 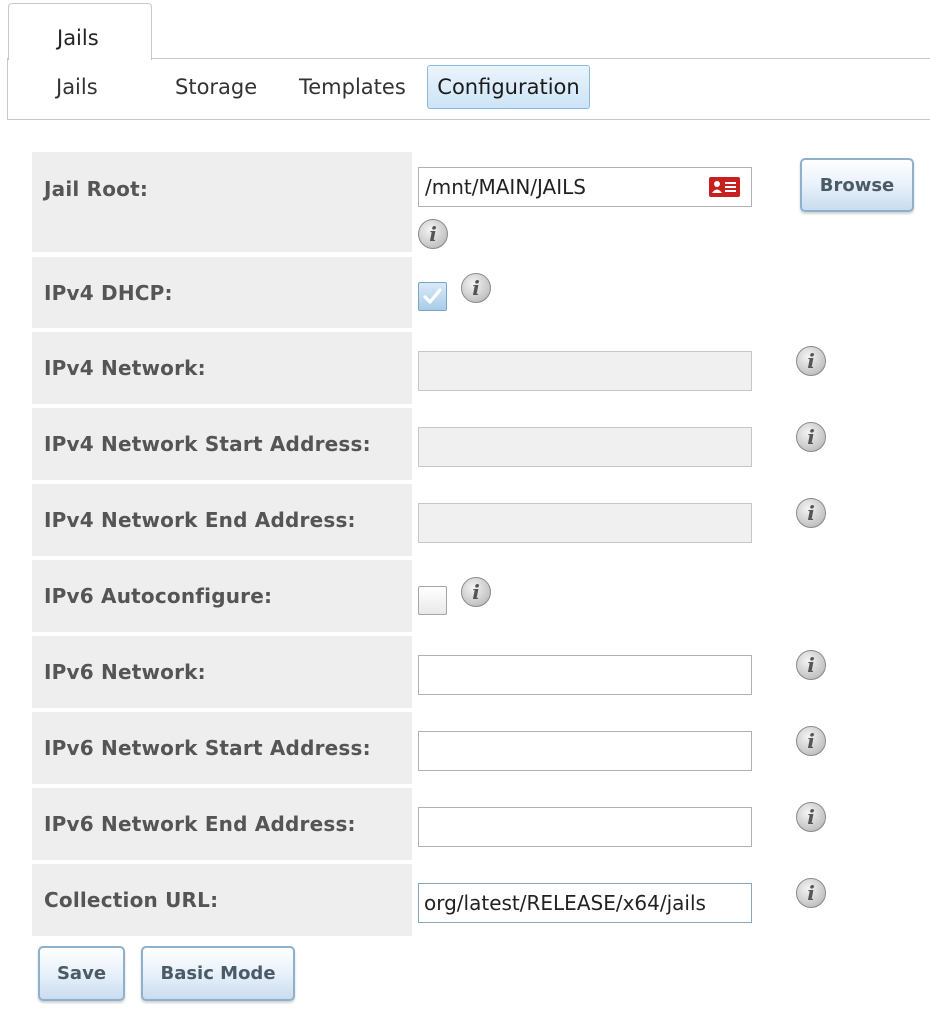 I want to click on checkmark-icon, so click(x=432, y=296).